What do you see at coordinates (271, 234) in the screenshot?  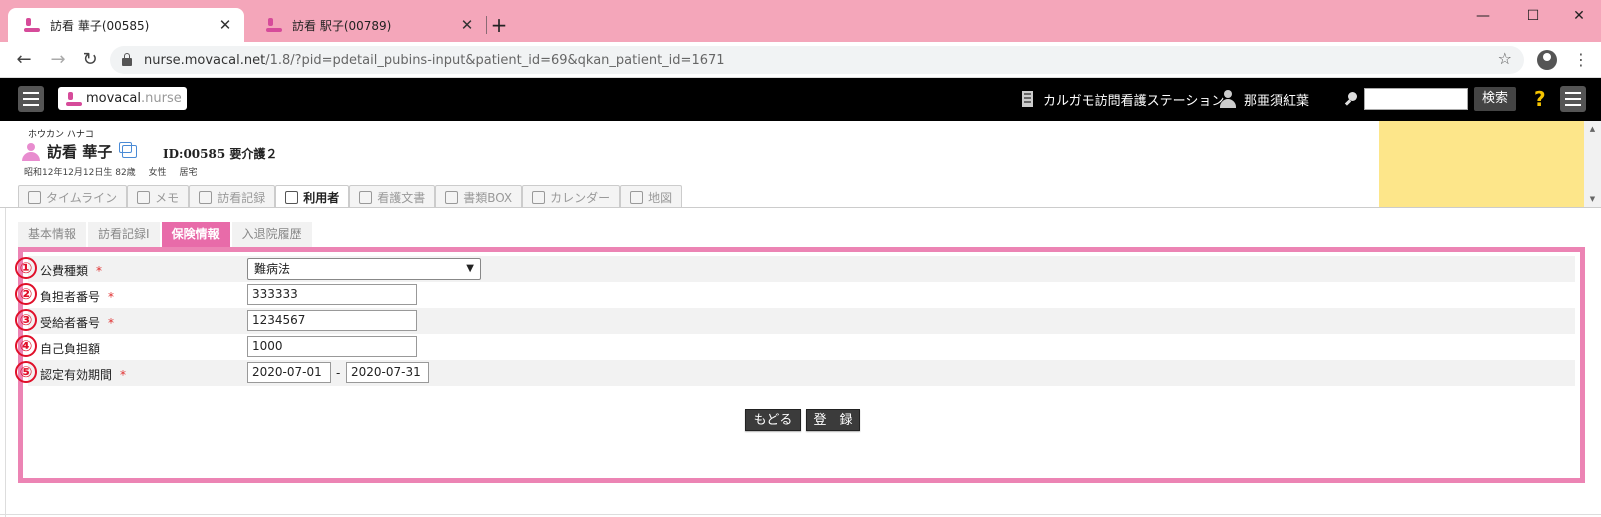 I see `subtab-admission-history: 入退院履歴` at bounding box center [271, 234].